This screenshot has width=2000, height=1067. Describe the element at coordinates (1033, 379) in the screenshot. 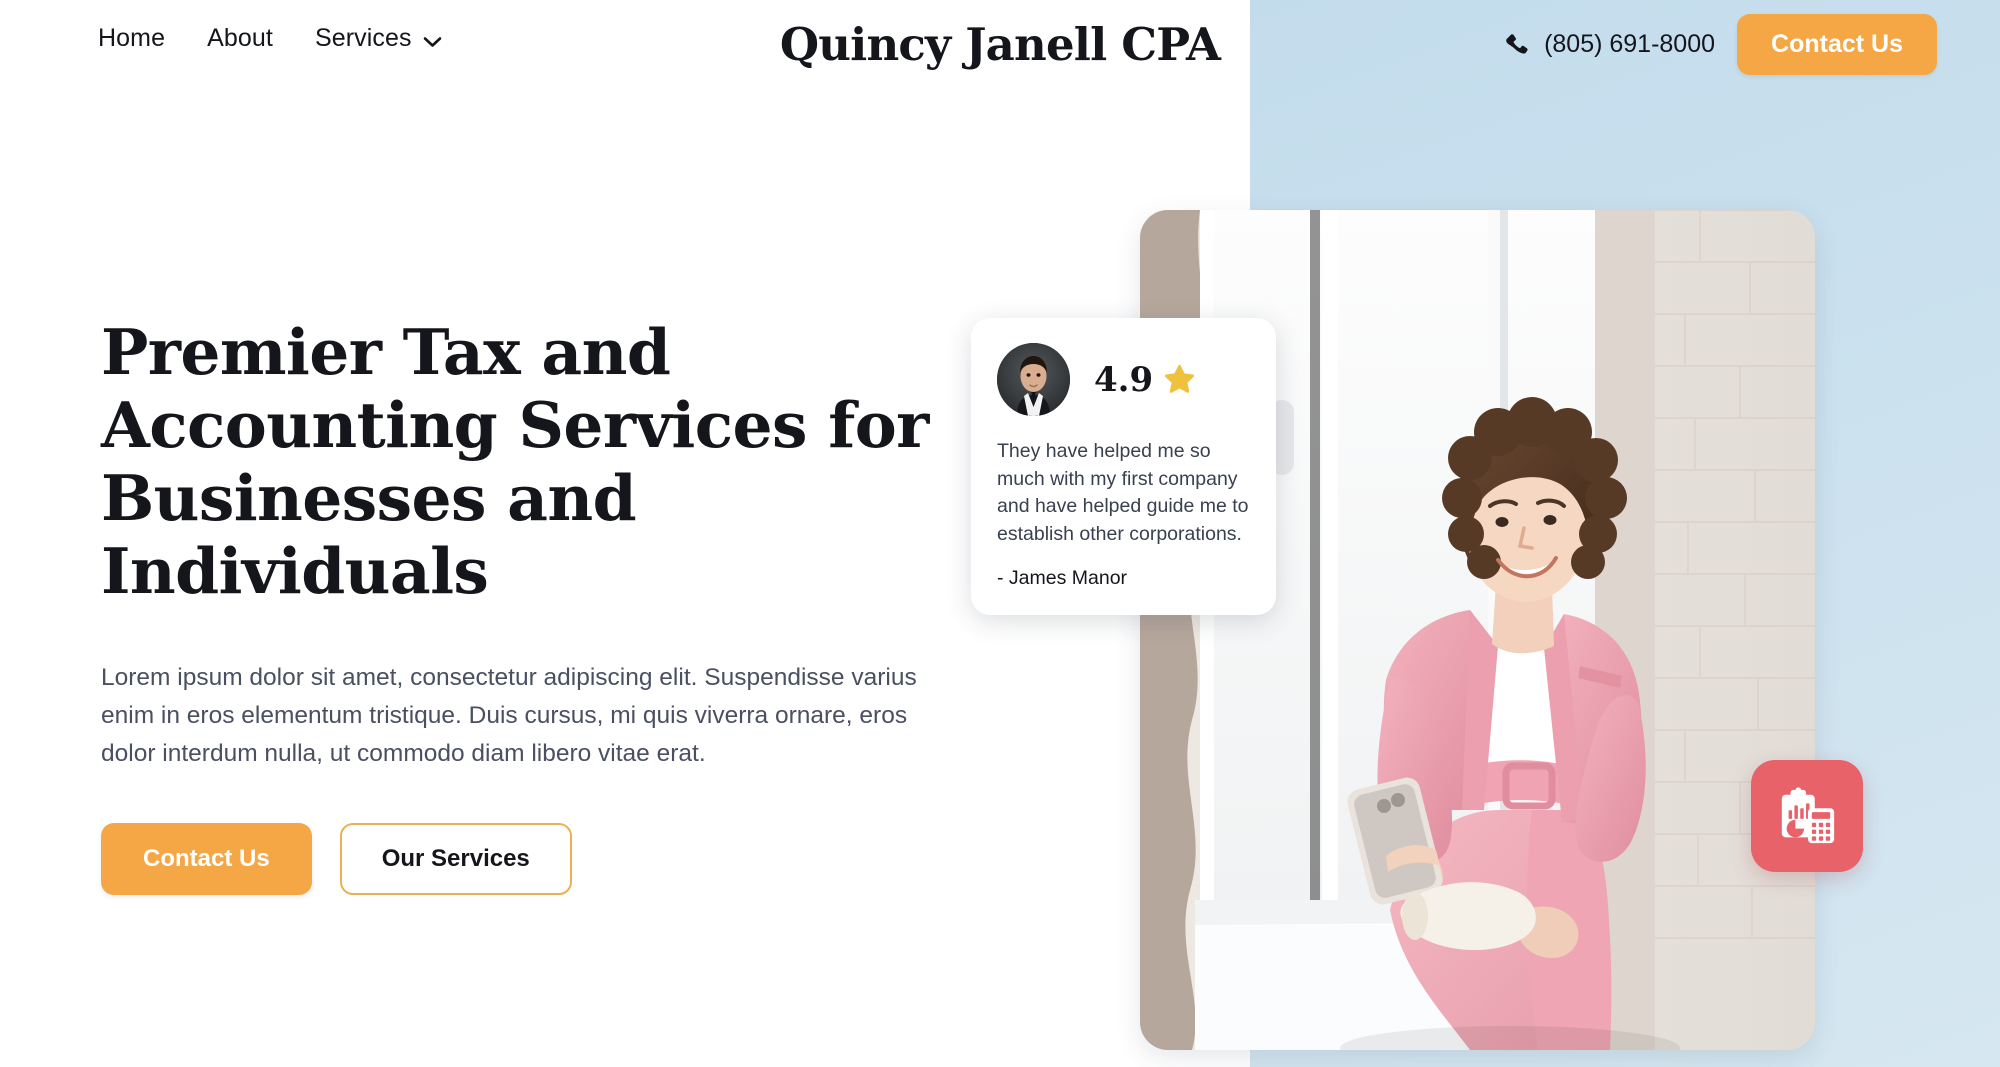

I see `avatar` at that location.